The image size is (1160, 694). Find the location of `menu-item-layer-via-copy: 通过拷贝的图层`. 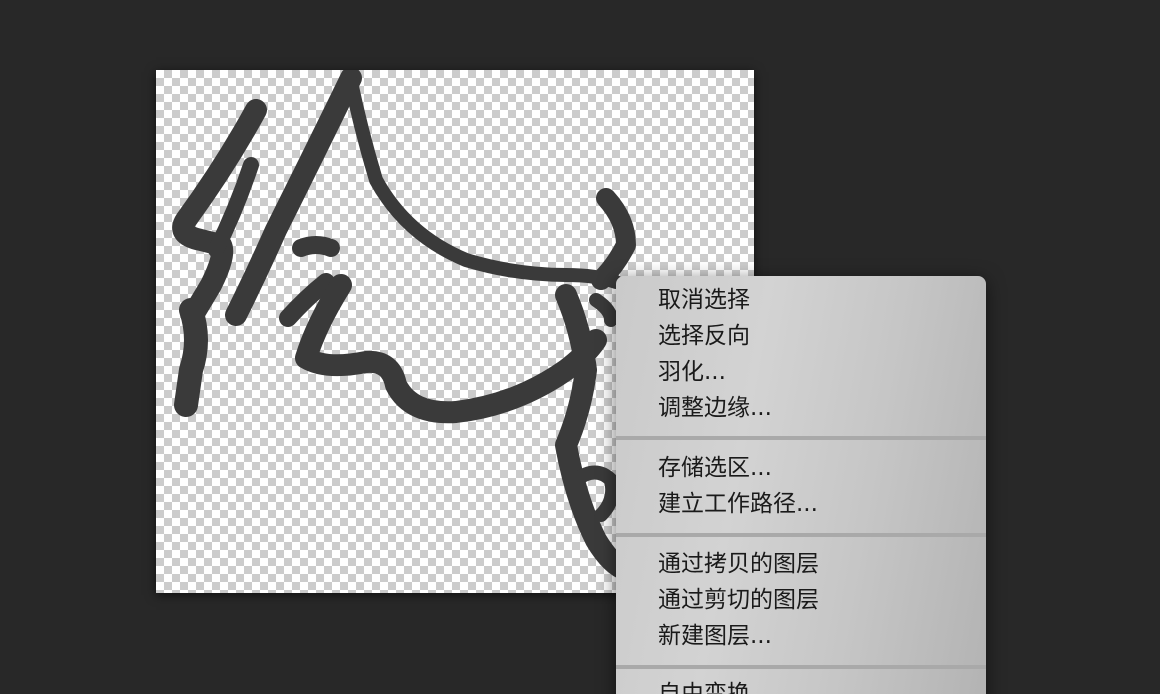

menu-item-layer-via-copy: 通过拷贝的图层 is located at coordinates (738, 564).